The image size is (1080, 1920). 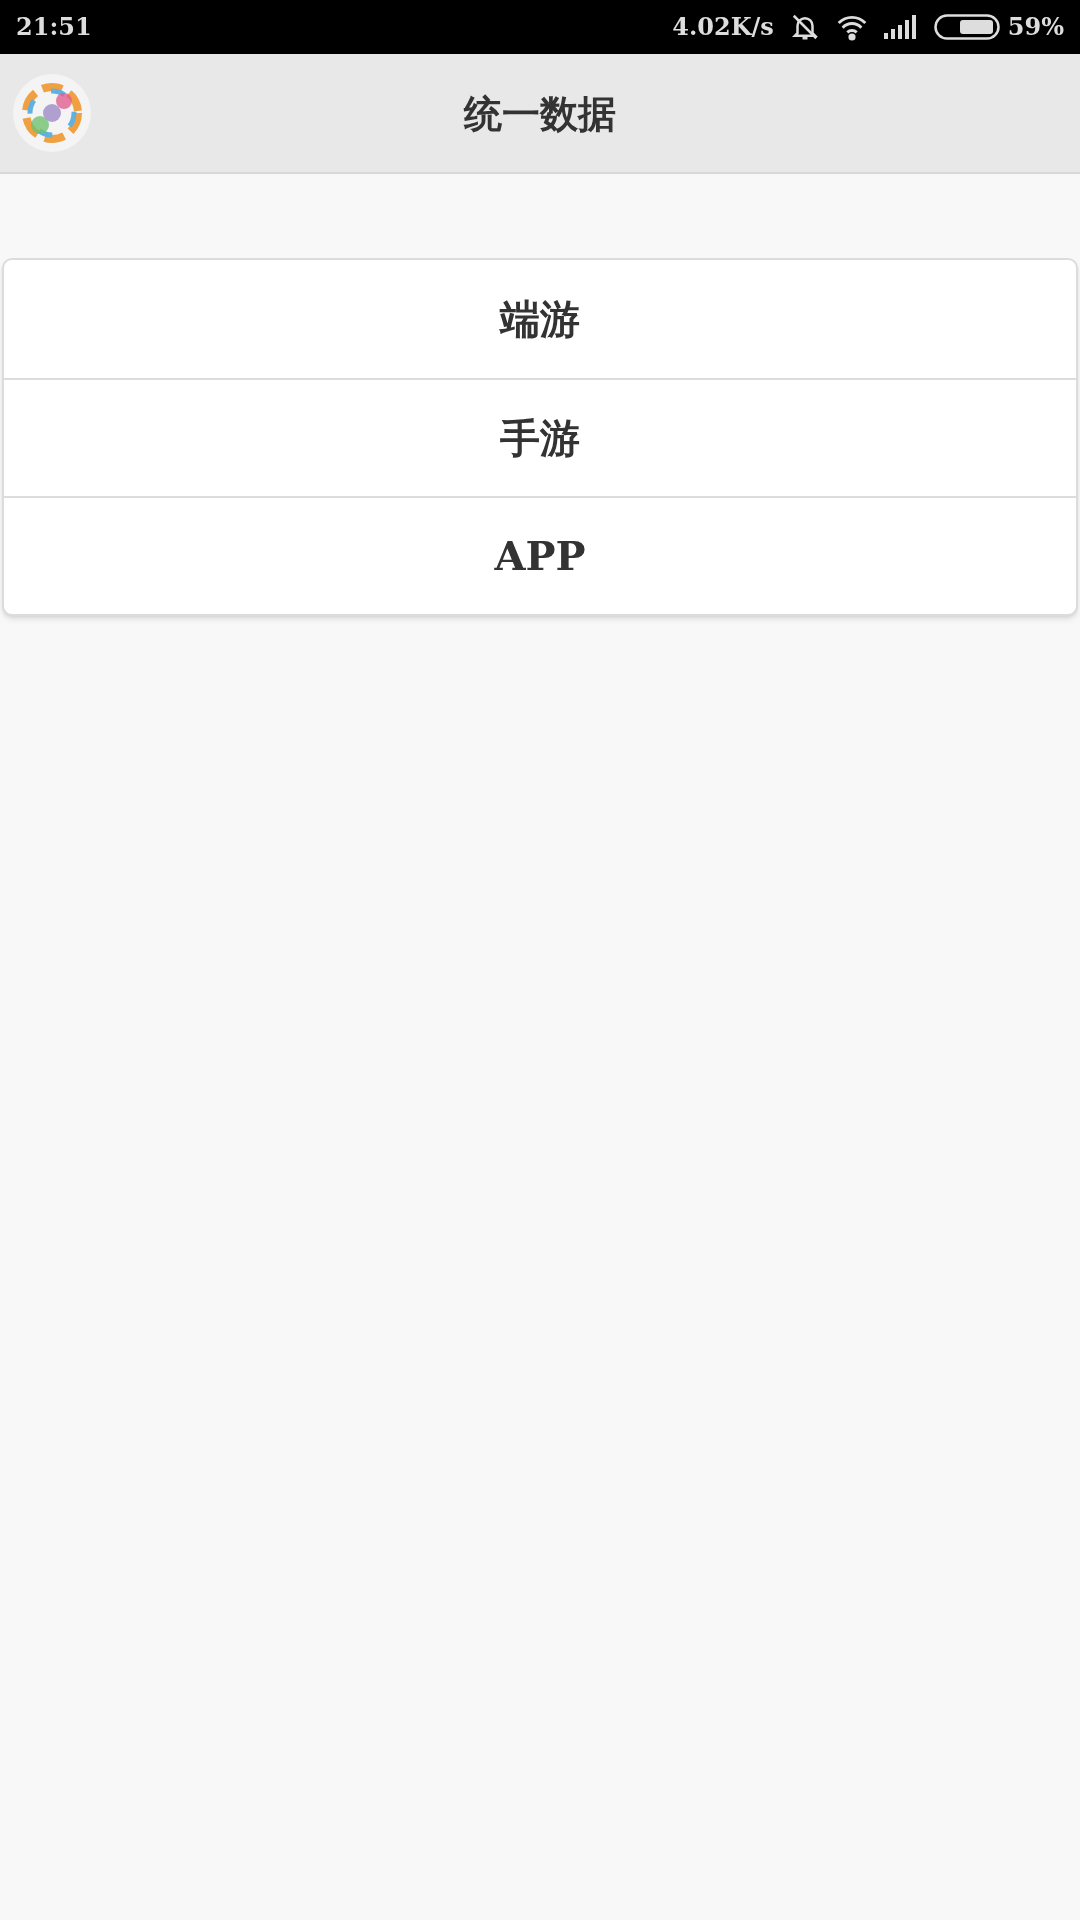 I want to click on header-title: 统一数据, so click(x=540, y=113).